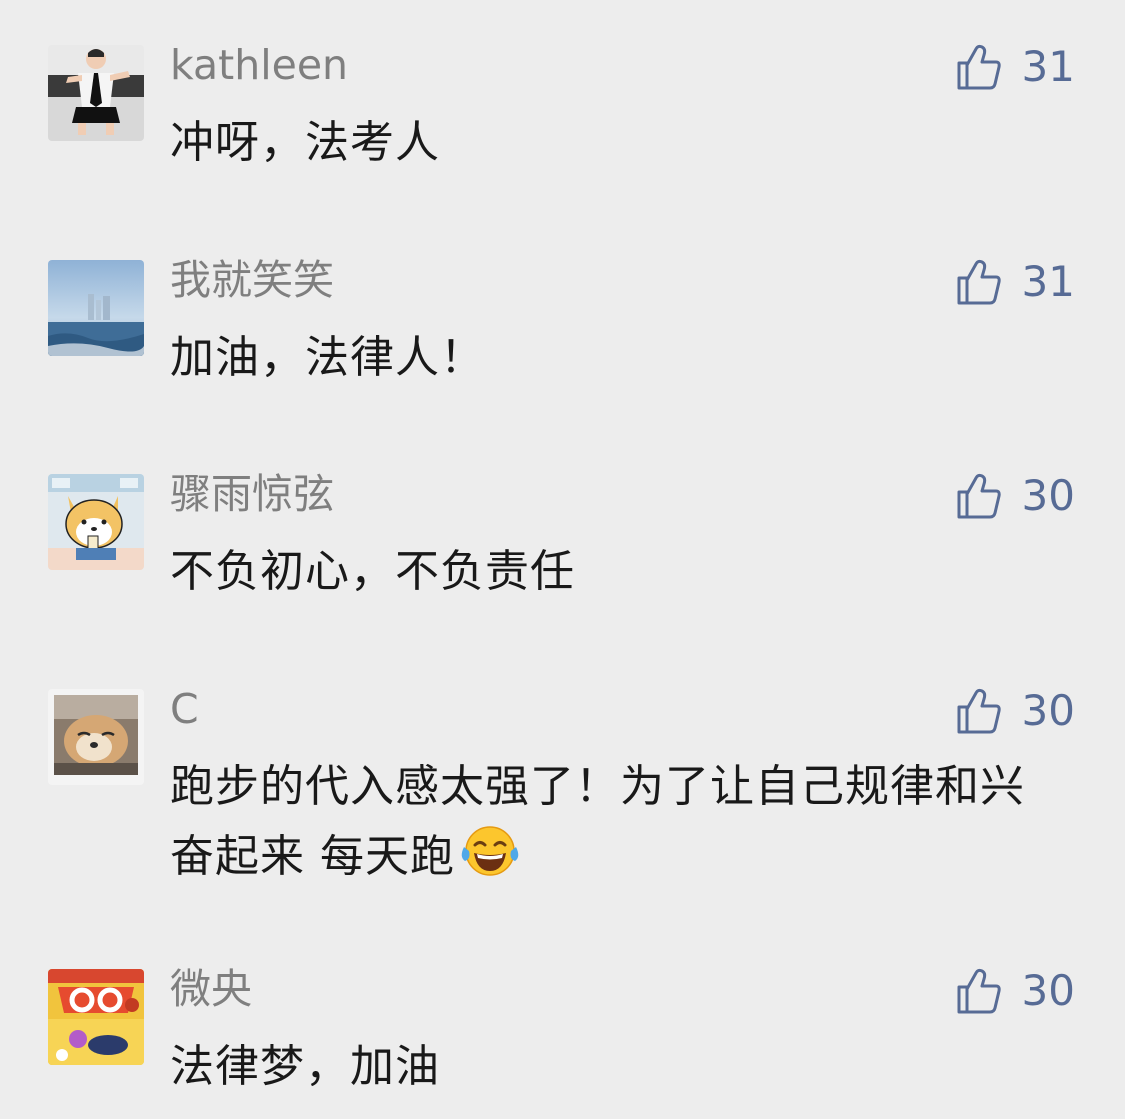 This screenshot has width=1125, height=1119. Describe the element at coordinates (305, 142) in the screenshot. I see `comment-text: 冲呀，法考人` at that location.